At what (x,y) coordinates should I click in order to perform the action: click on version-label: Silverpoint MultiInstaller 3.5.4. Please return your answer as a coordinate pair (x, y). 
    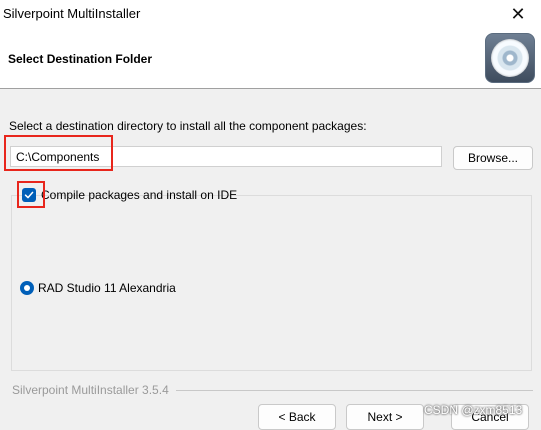
    Looking at the image, I should click on (90, 390).